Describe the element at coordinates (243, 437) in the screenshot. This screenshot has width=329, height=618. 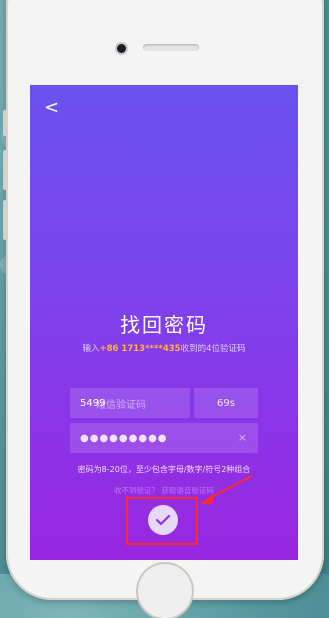
I see `clear-icon: ×` at that location.